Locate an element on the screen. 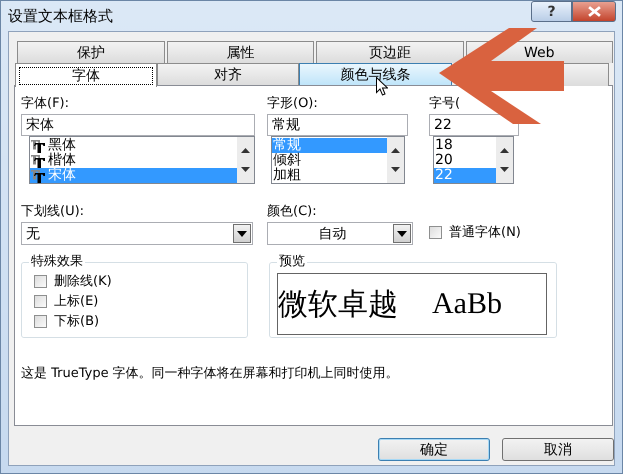 The image size is (623, 474). close-icon is located at coordinates (594, 11).